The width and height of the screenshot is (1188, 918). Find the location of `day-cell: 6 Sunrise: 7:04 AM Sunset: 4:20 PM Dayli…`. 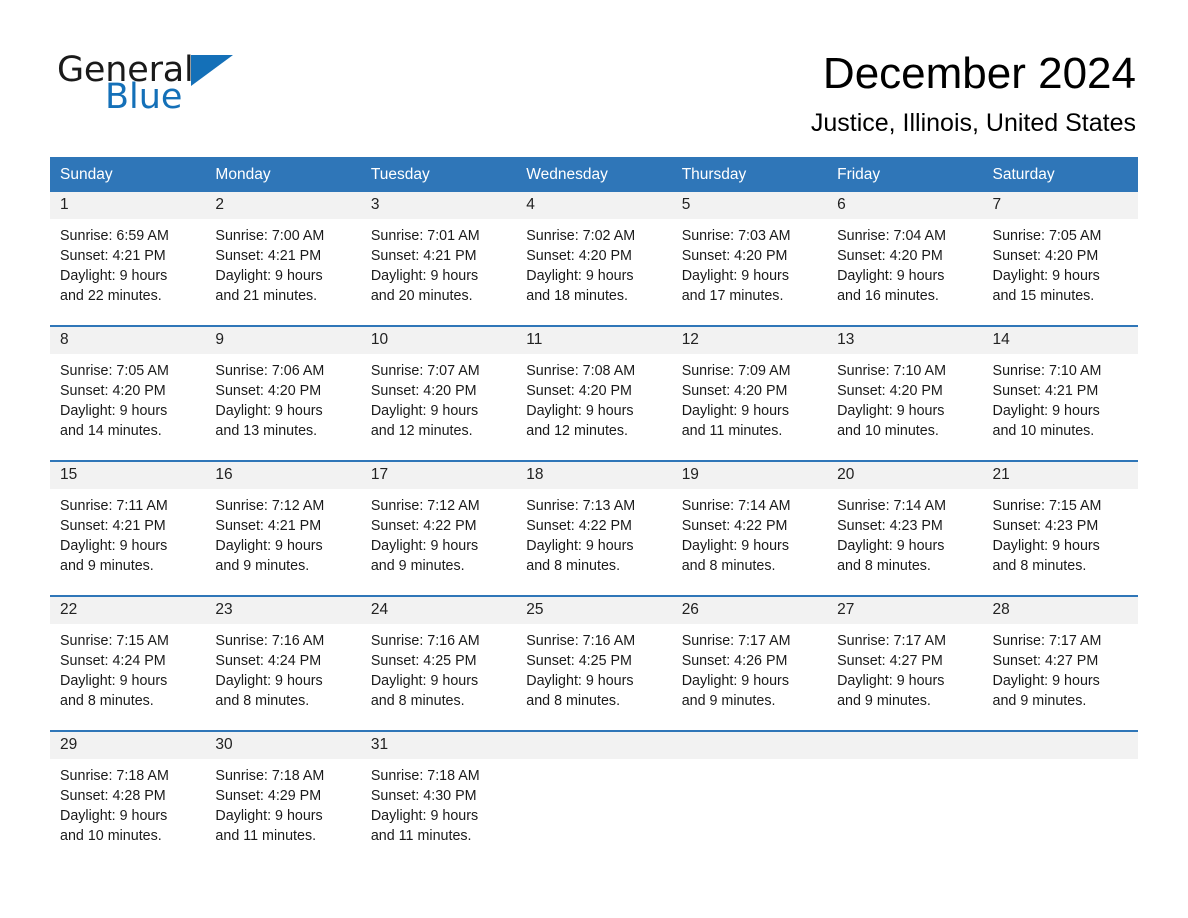

day-cell: 6 Sunrise: 7:04 AM Sunset: 4:20 PM Dayli… is located at coordinates (905, 258).